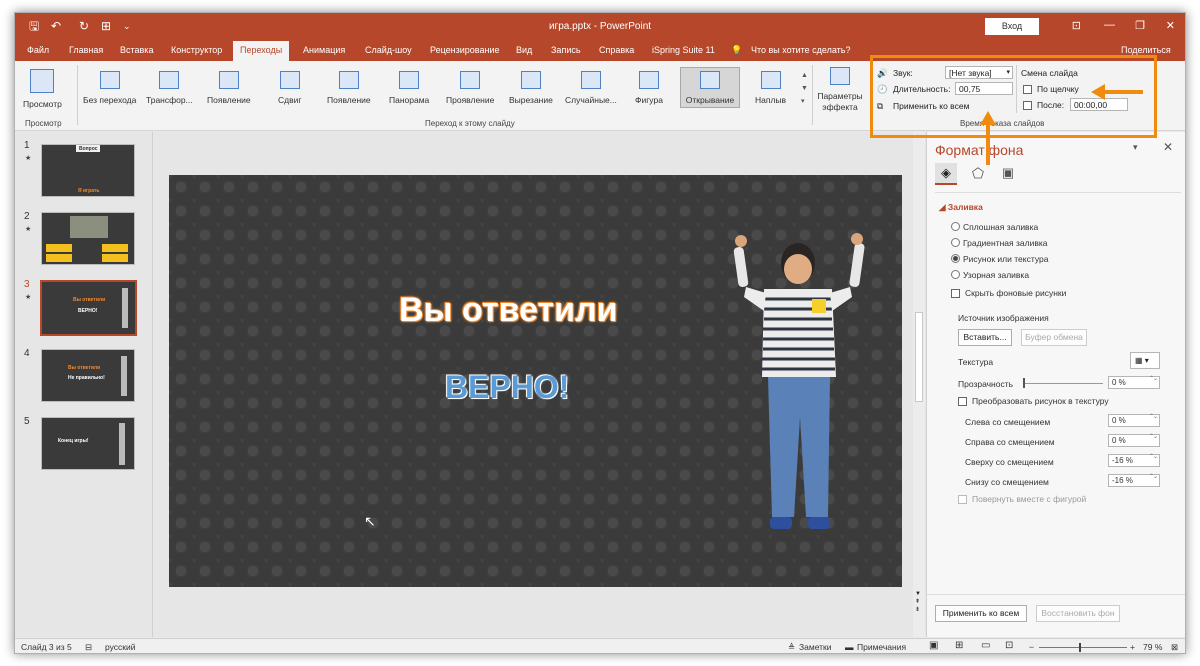  I want to click on login-button: Вход, so click(1012, 26).